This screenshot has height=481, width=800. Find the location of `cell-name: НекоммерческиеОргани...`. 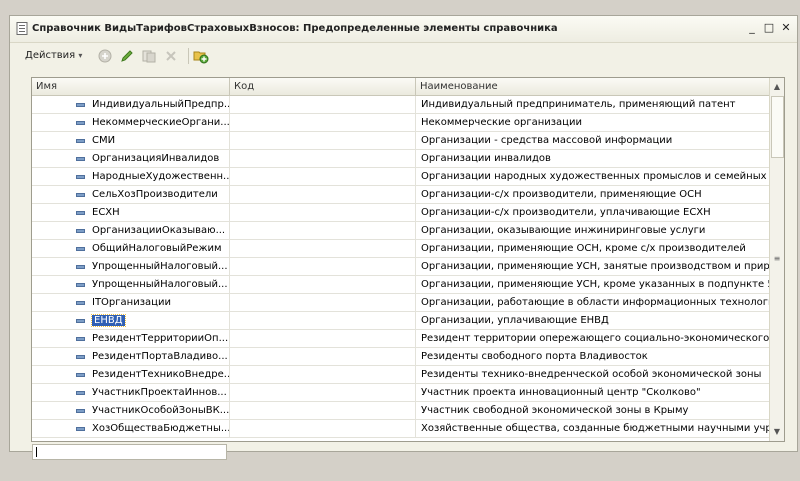

cell-name: НекоммерческиеОргани... is located at coordinates (131, 122).